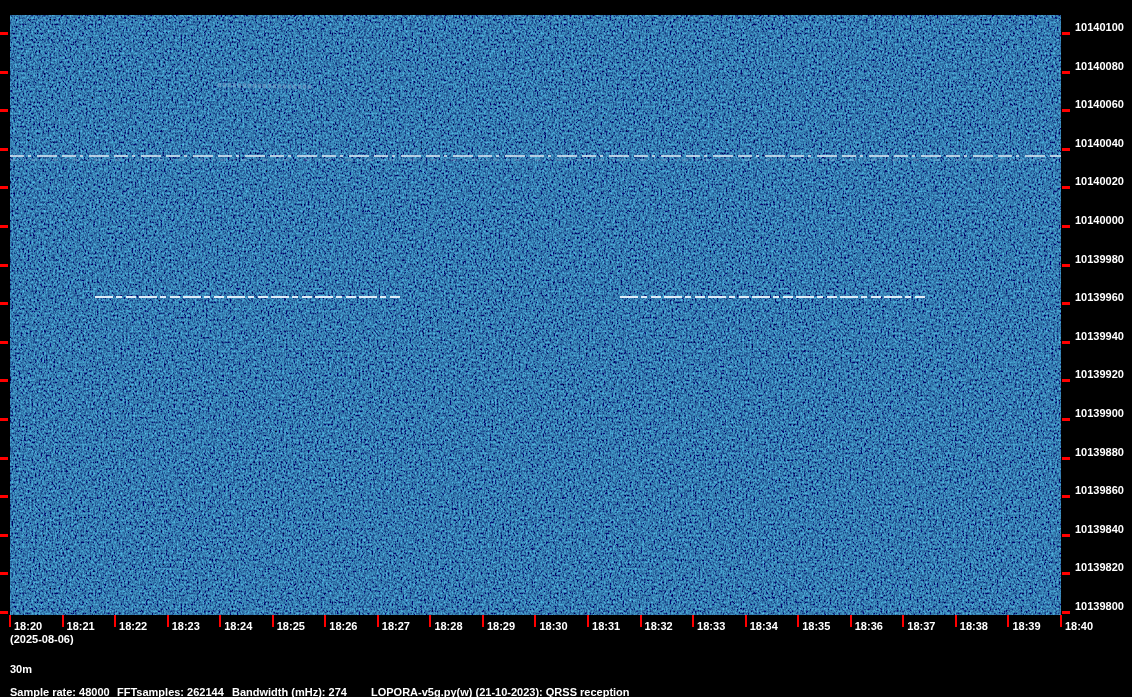 This screenshot has height=697, width=1132. Describe the element at coordinates (1099, 413) in the screenshot. I see `frequency-label: 10139900` at that location.